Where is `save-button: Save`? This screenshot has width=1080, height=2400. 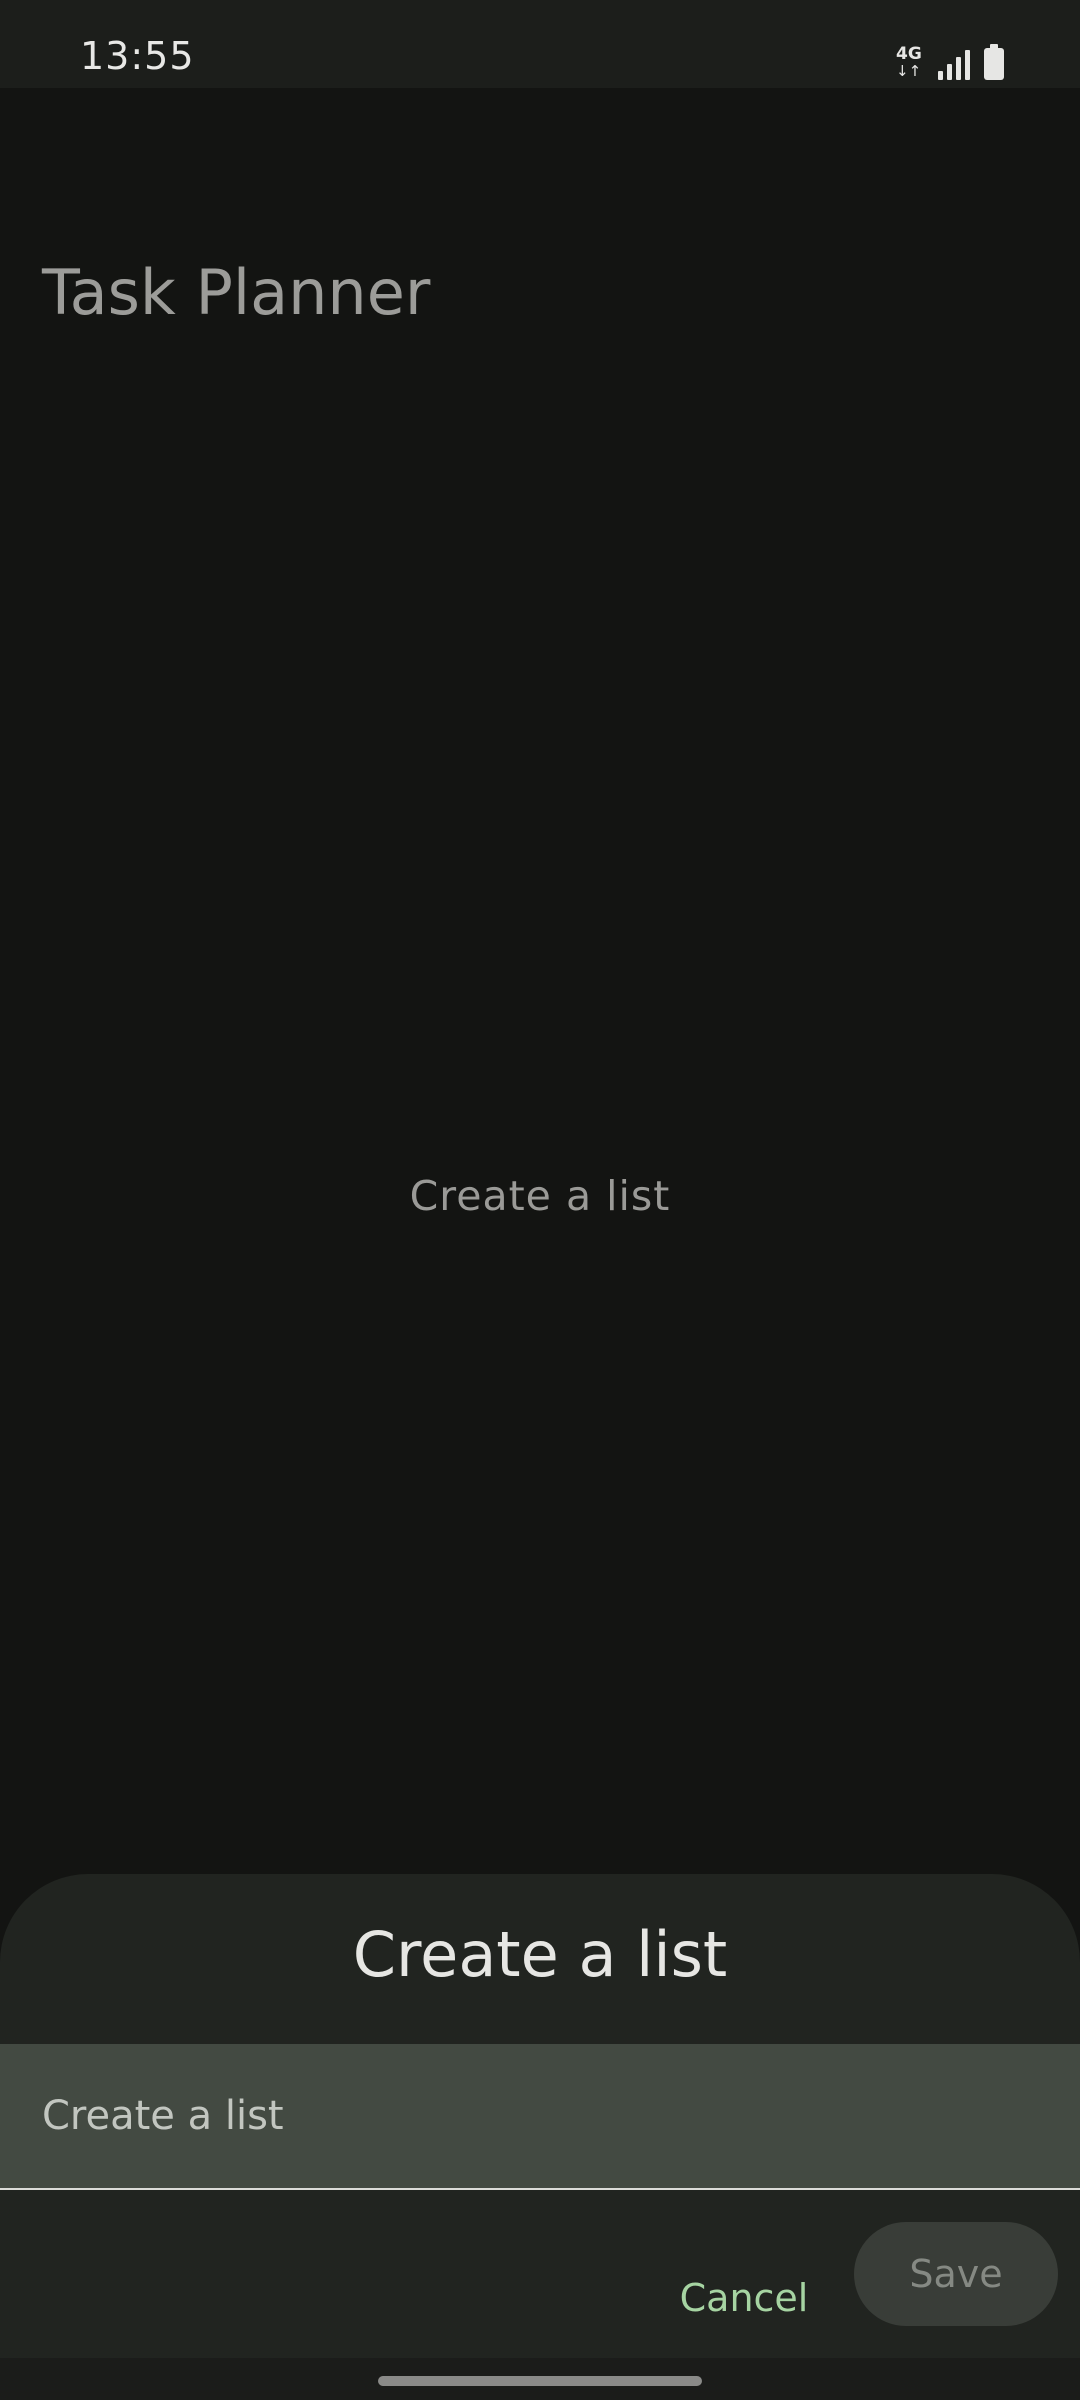
save-button: Save is located at coordinates (956, 2274).